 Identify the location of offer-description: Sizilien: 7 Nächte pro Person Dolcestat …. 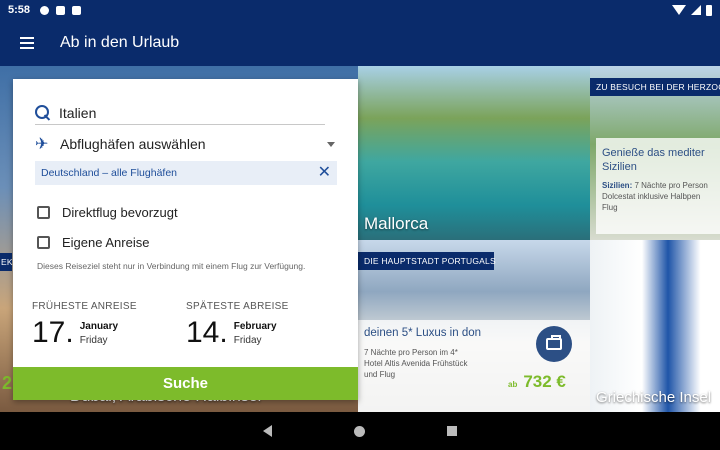
(658, 196).